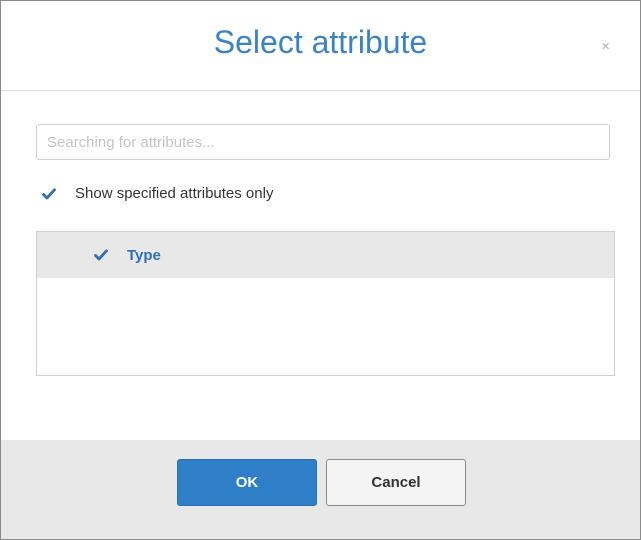 This screenshot has width=641, height=540. I want to click on show-specified-toggle: Show specified attributes only, so click(157, 193).